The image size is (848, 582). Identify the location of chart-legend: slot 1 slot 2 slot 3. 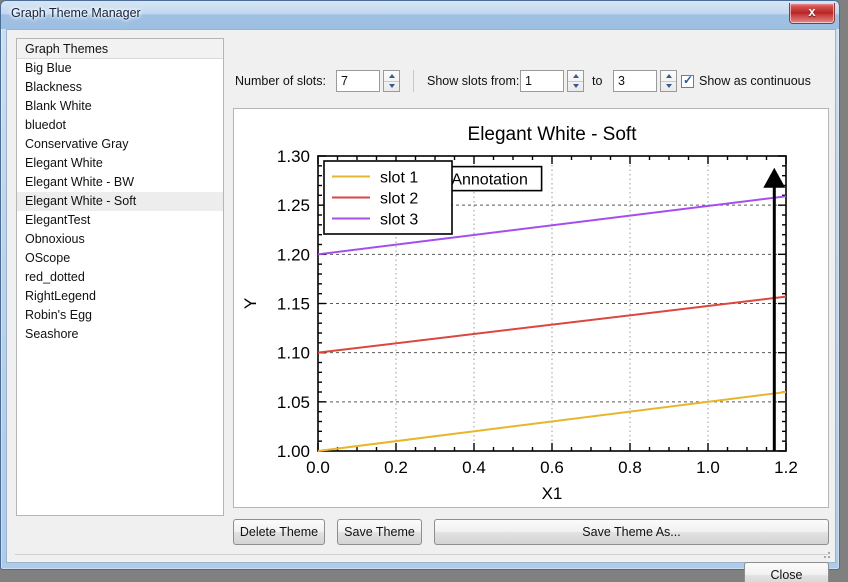
(388, 197).